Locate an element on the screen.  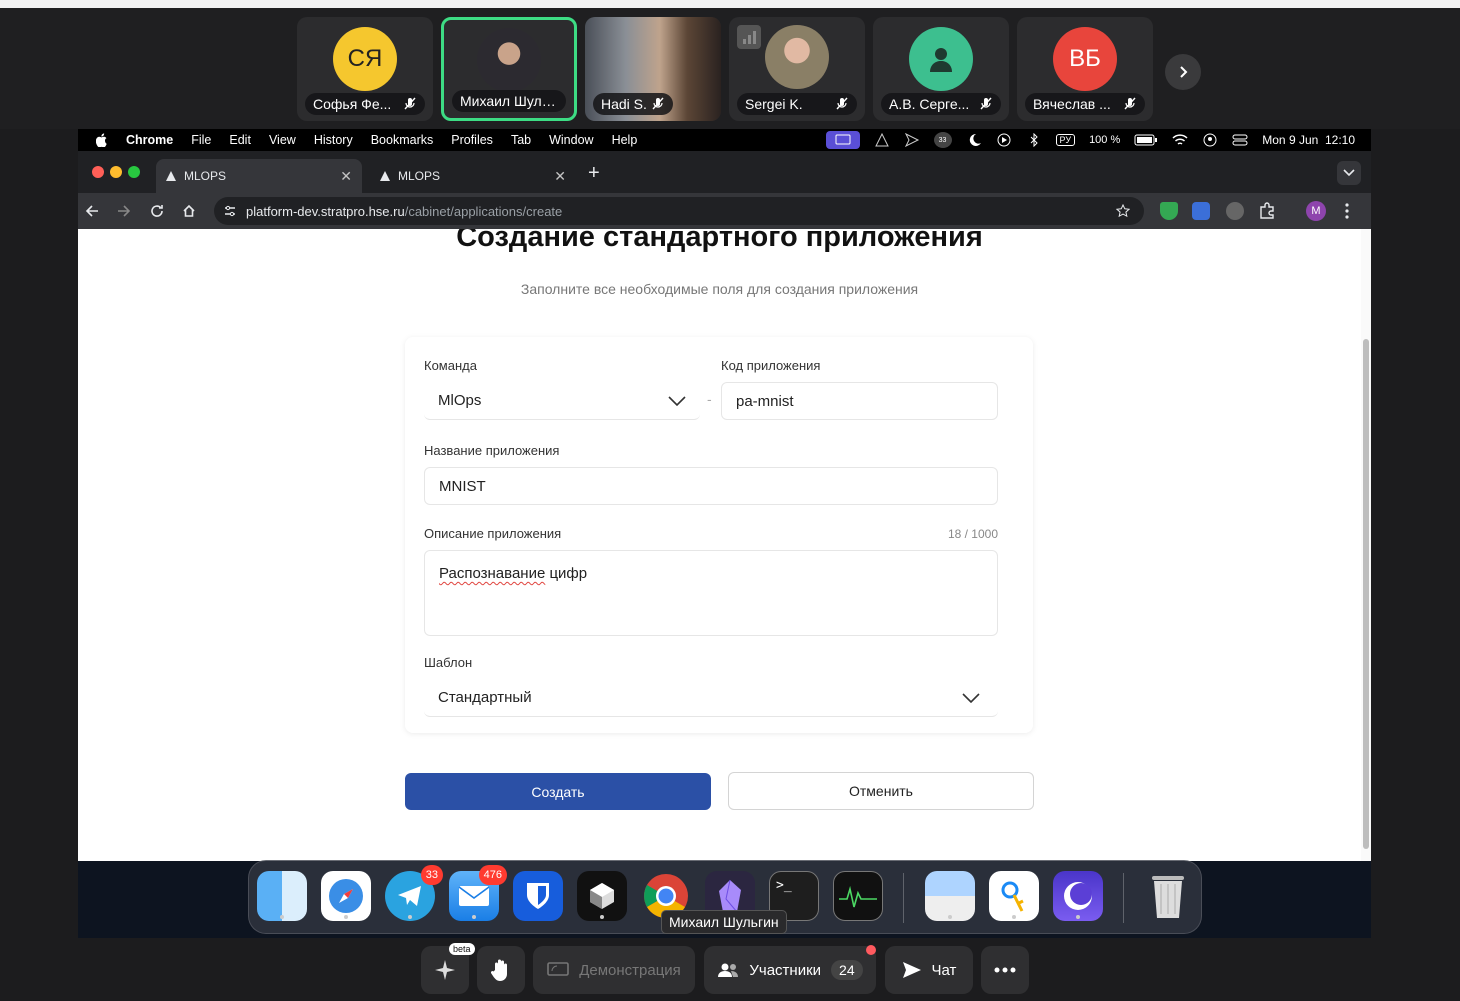
top-strip is located at coordinates (730, 4).